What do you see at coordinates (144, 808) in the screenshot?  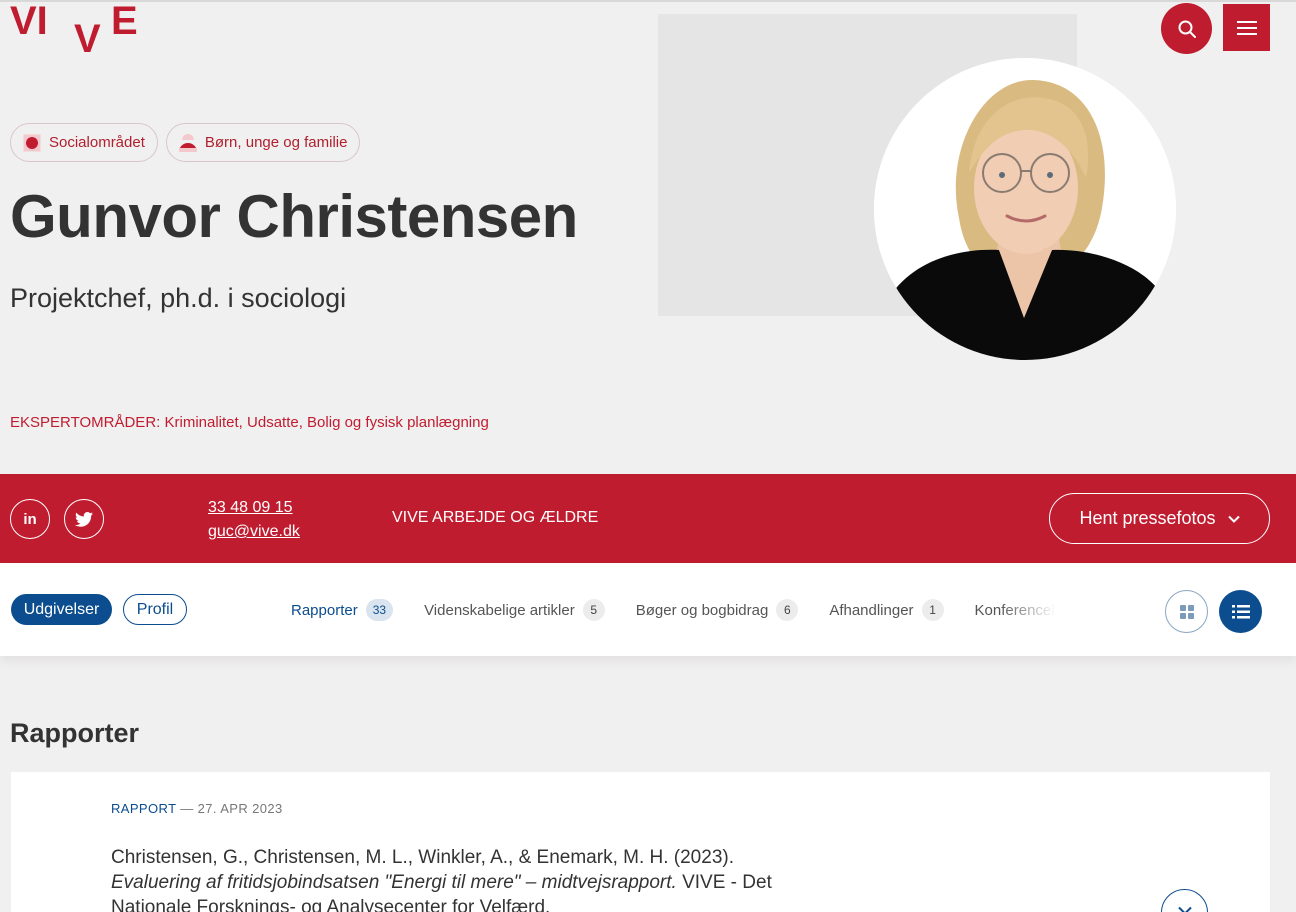 I see `publication-type: RAPPORT` at bounding box center [144, 808].